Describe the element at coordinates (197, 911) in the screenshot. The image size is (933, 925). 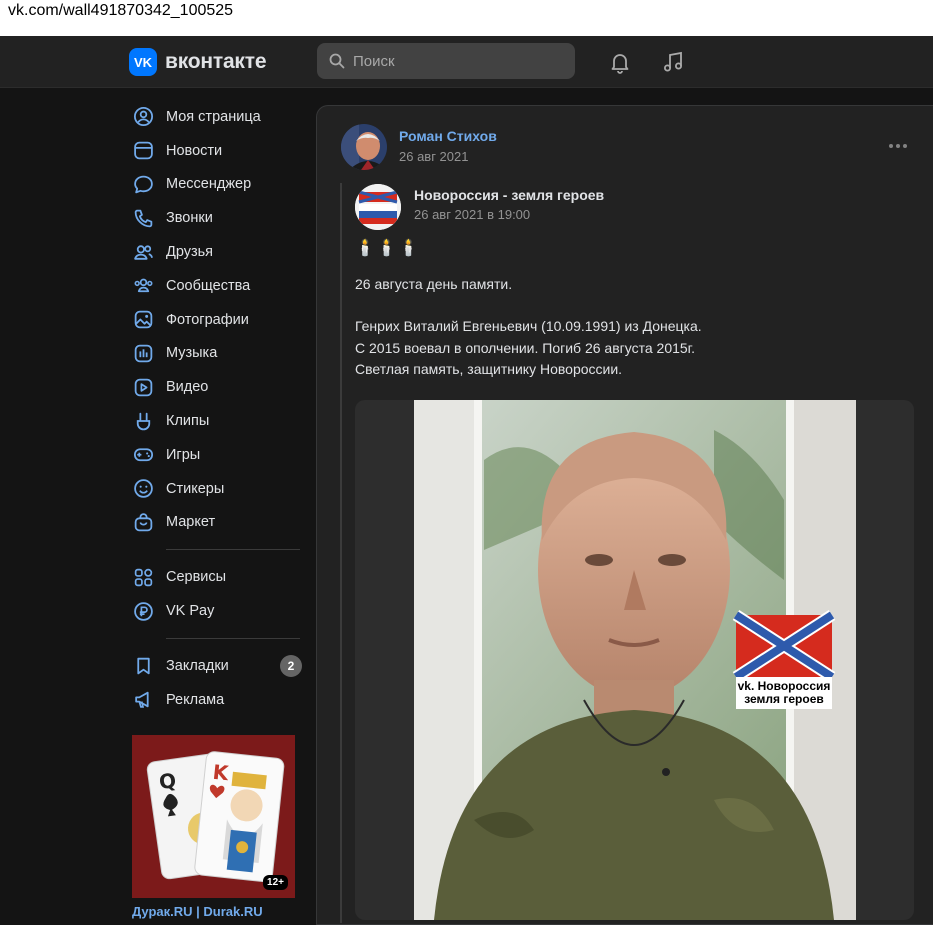
I see `sidebar-ad-title: Дурак.RU | Durak.RU` at that location.